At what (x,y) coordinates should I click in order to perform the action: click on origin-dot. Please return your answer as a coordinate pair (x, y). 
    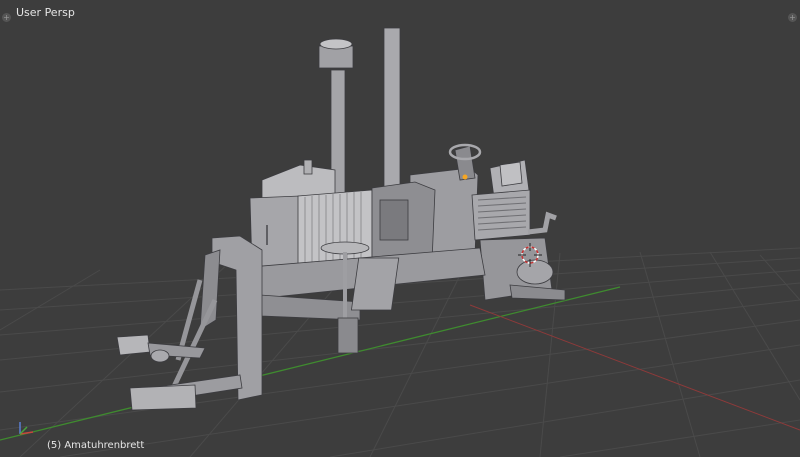
    Looking at the image, I should click on (465, 177).